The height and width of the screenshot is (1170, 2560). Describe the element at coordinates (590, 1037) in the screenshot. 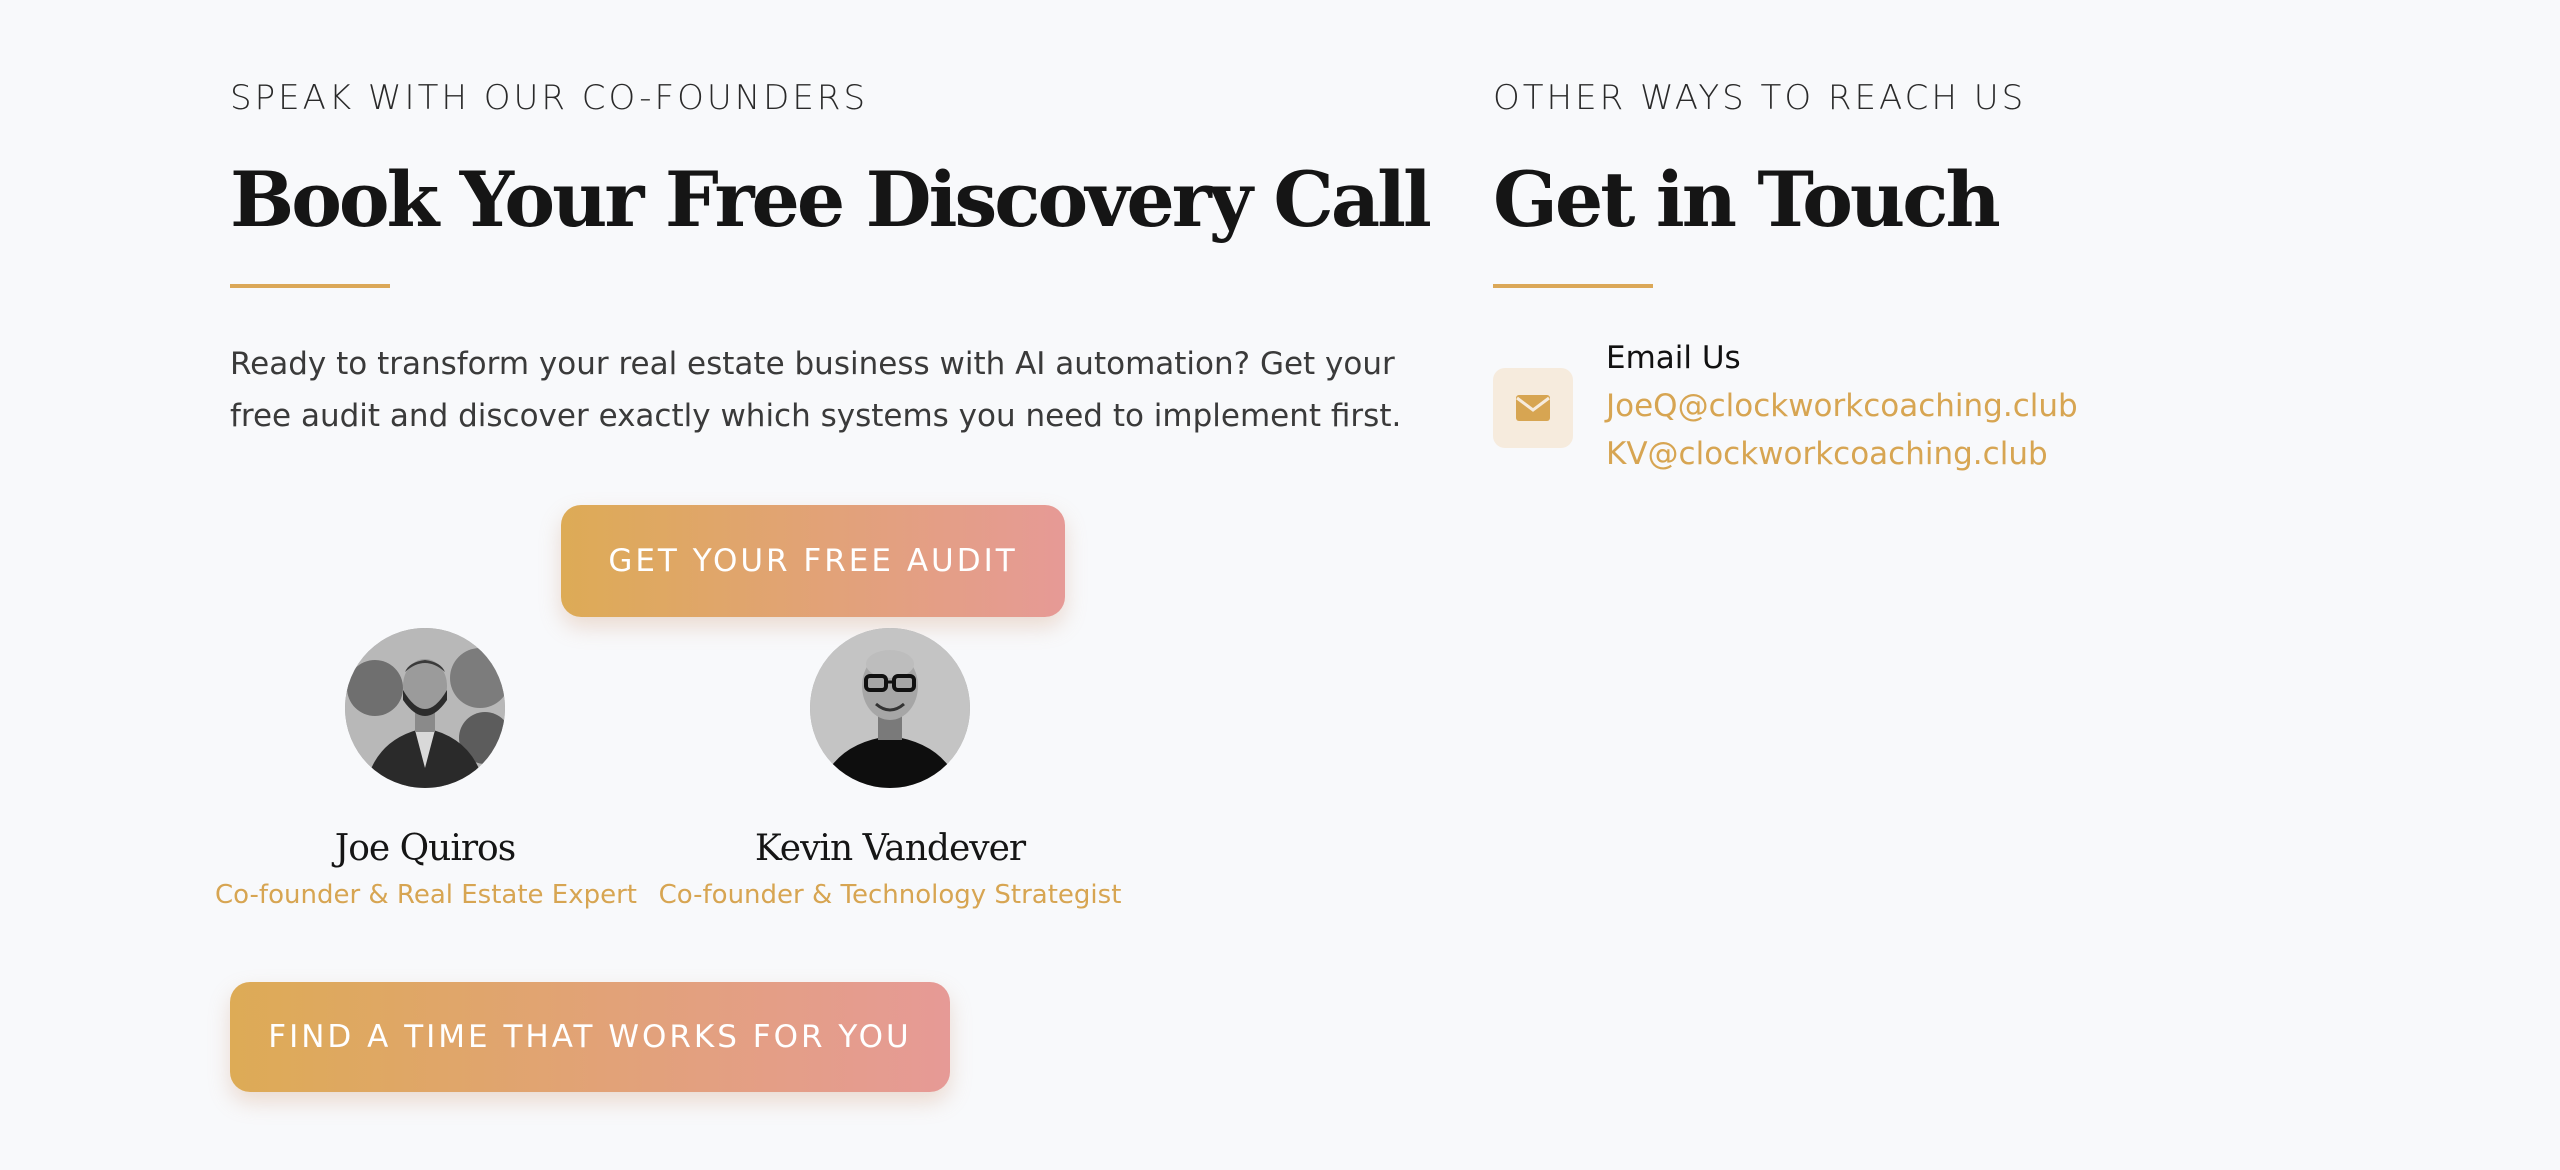

I see `find-a-time-button: FIND A TIME THAT WORKS FOR YOU` at that location.